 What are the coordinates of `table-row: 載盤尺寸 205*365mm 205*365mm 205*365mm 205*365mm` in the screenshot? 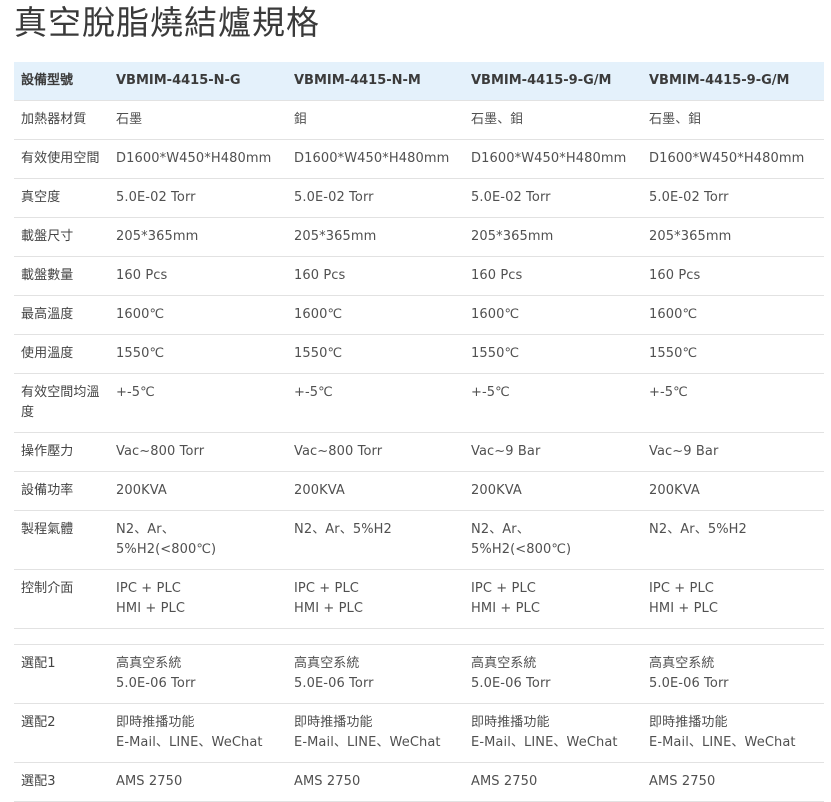 It's located at (419, 237).